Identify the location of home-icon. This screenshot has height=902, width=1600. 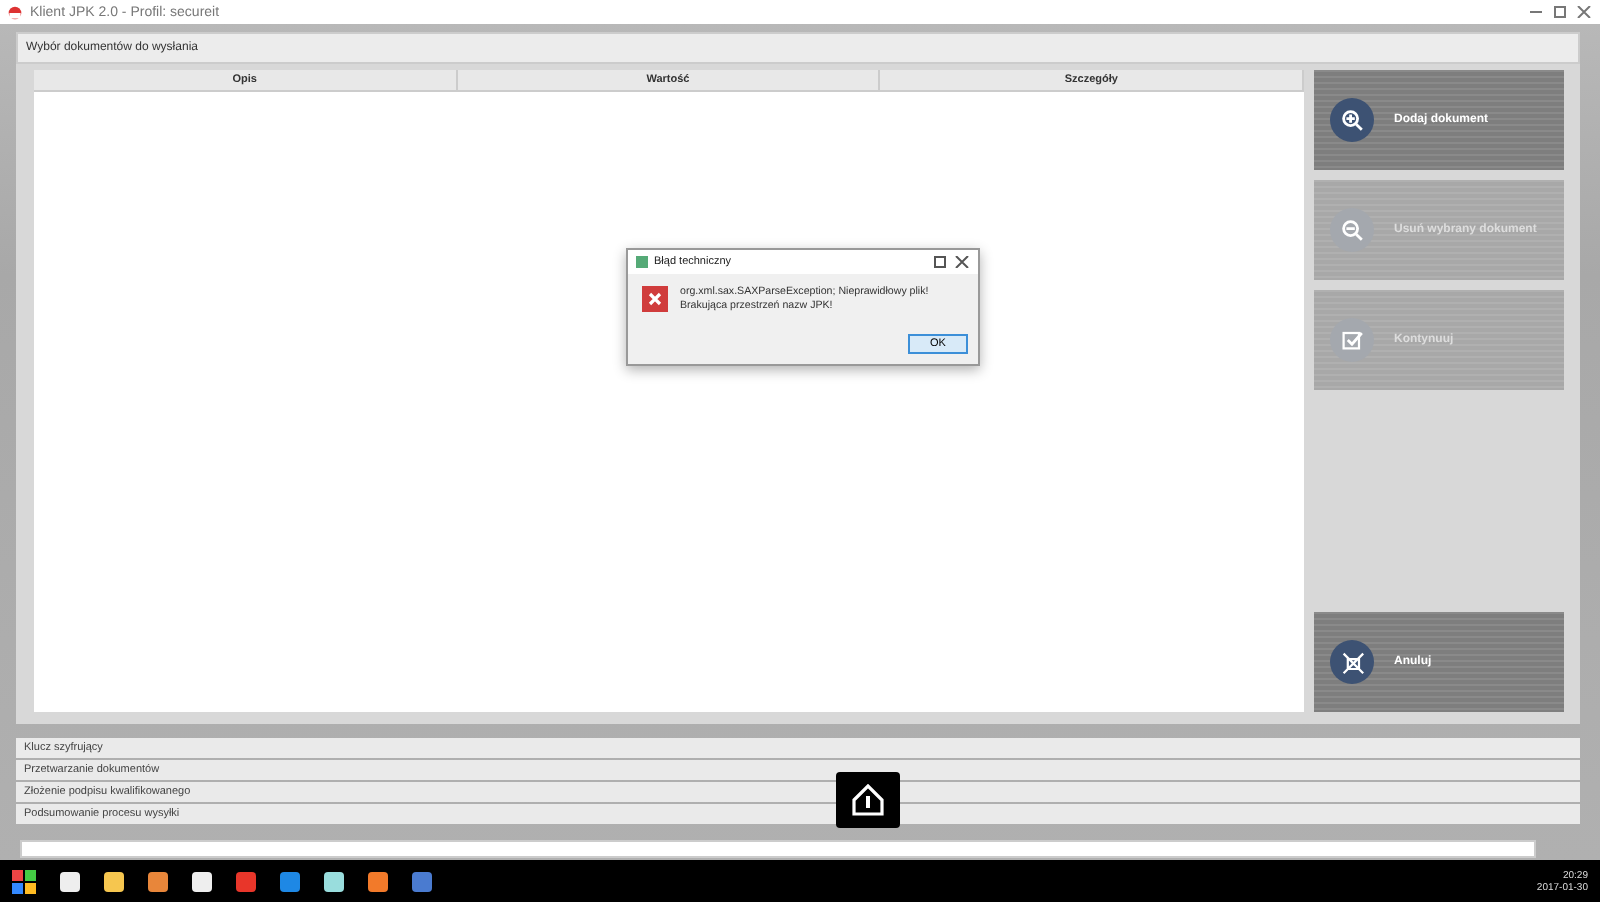
(868, 800).